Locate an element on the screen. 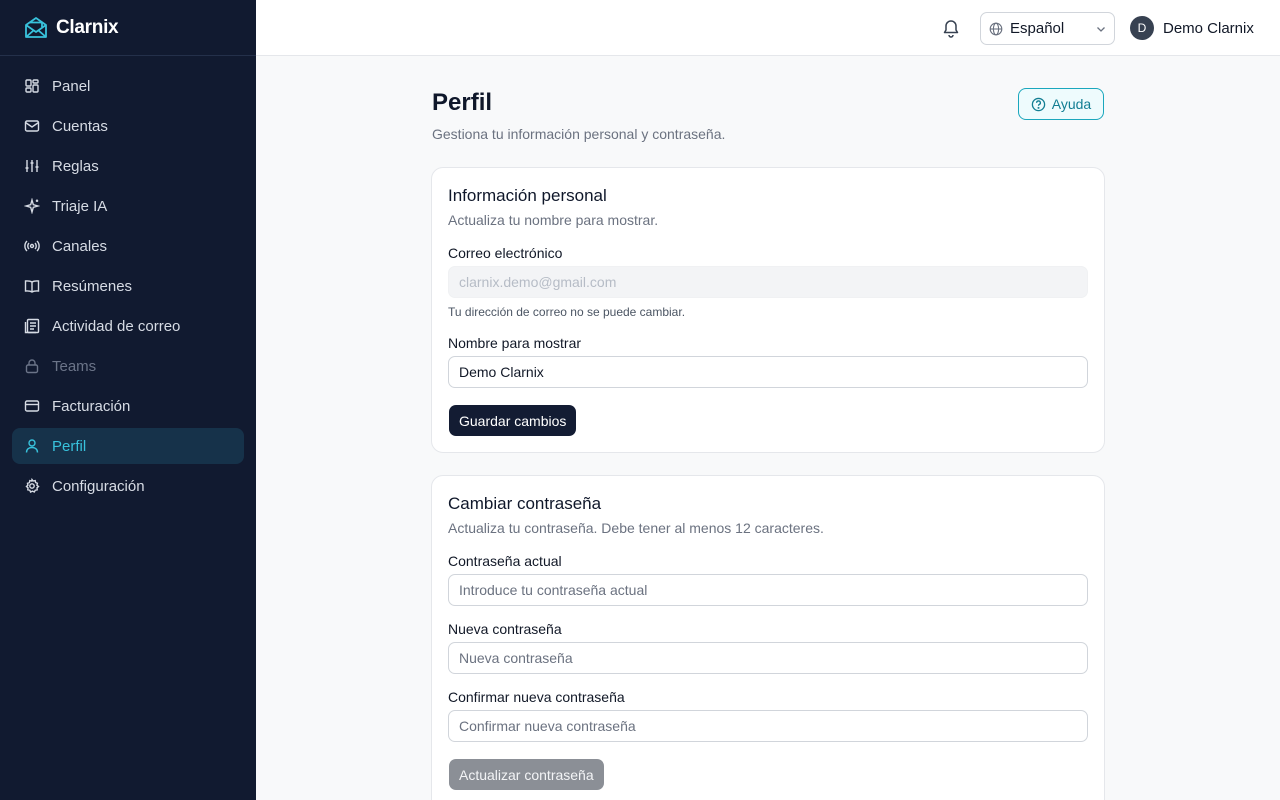 This screenshot has height=800, width=1280. sidebar-item-label: Configuración is located at coordinates (98, 486).